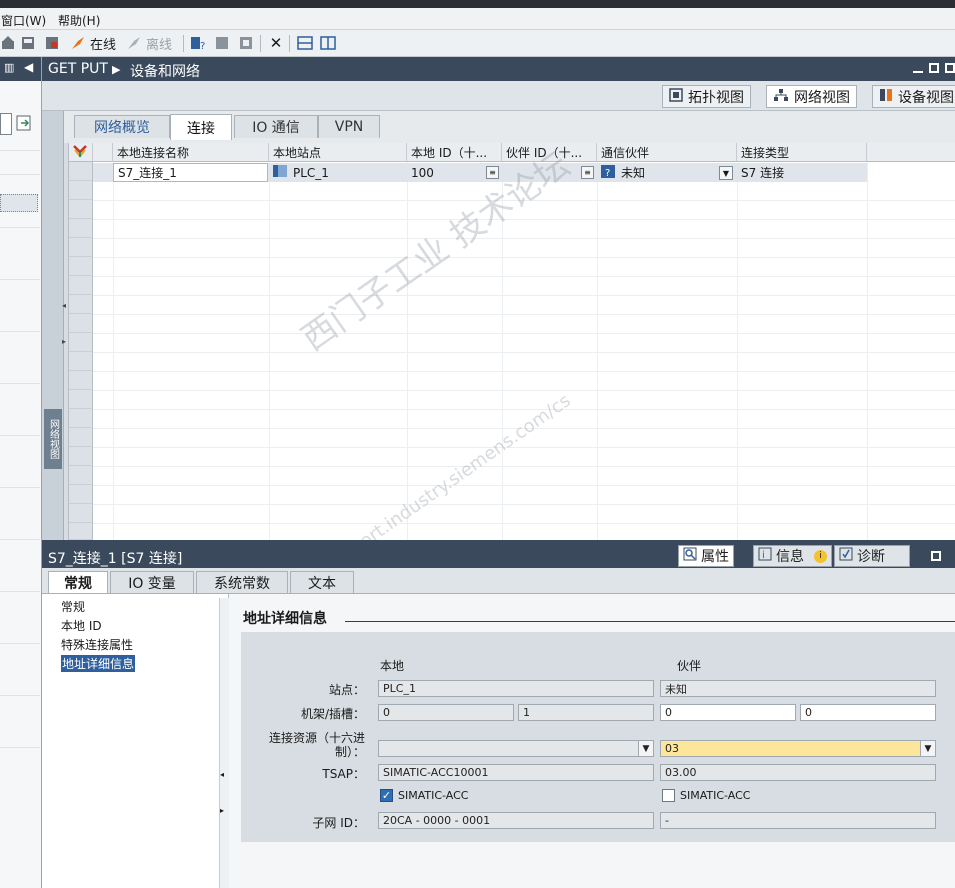 The image size is (955, 888). What do you see at coordinates (78, 582) in the screenshot?
I see `tab-general: 常规` at bounding box center [78, 582].